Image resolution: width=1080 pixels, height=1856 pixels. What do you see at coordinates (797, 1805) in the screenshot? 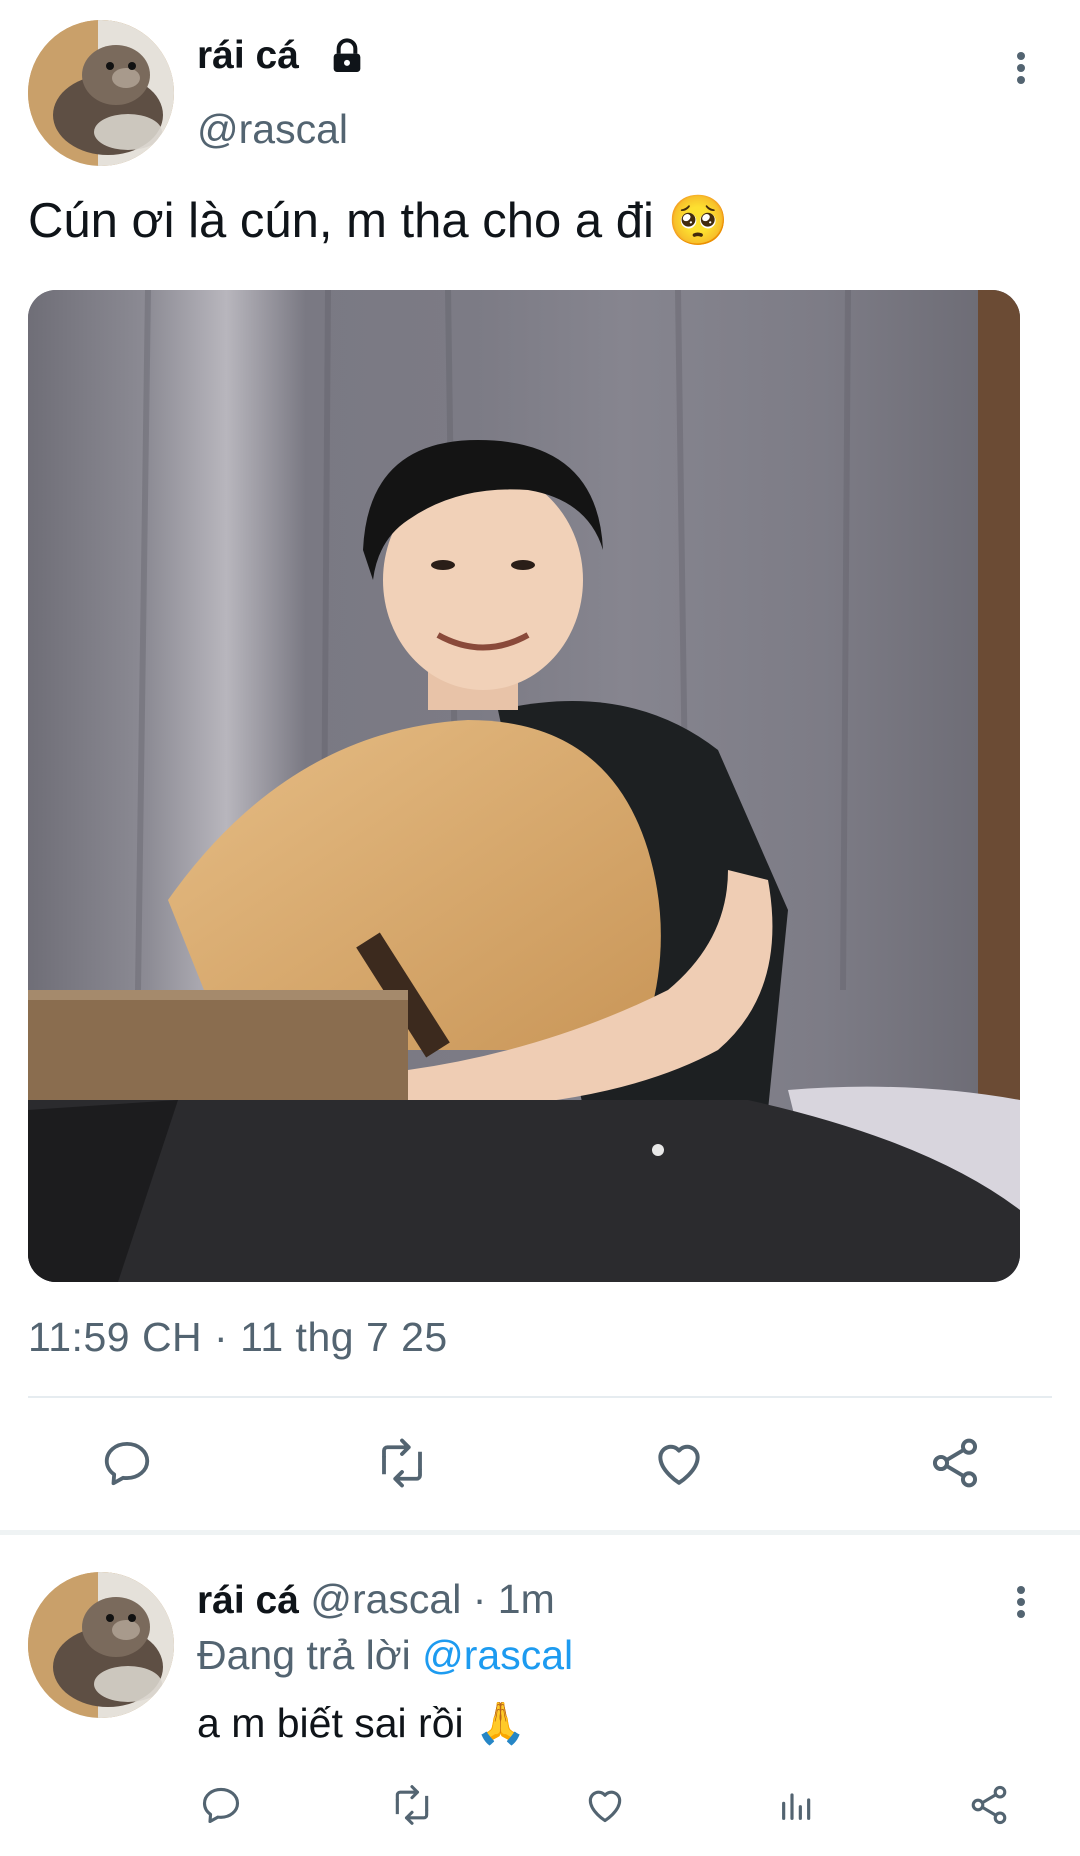
I see `views-icon` at bounding box center [797, 1805].